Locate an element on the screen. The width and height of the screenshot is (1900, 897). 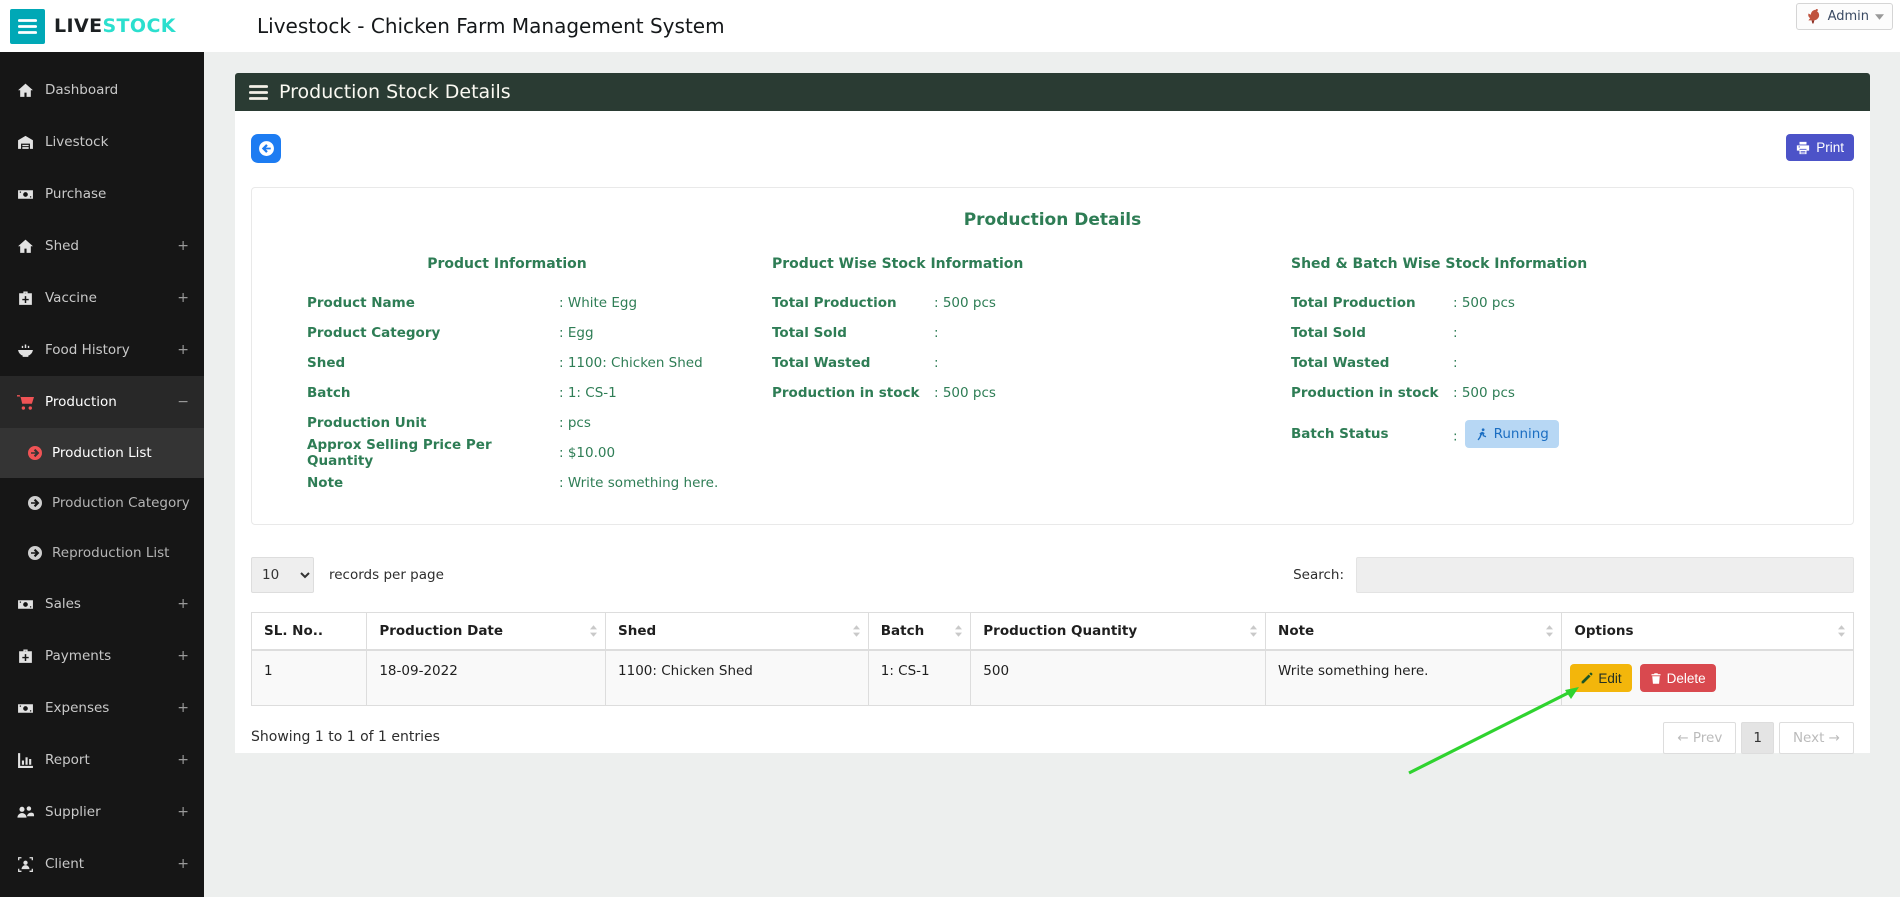
details-value: : $10.00 is located at coordinates (587, 453).